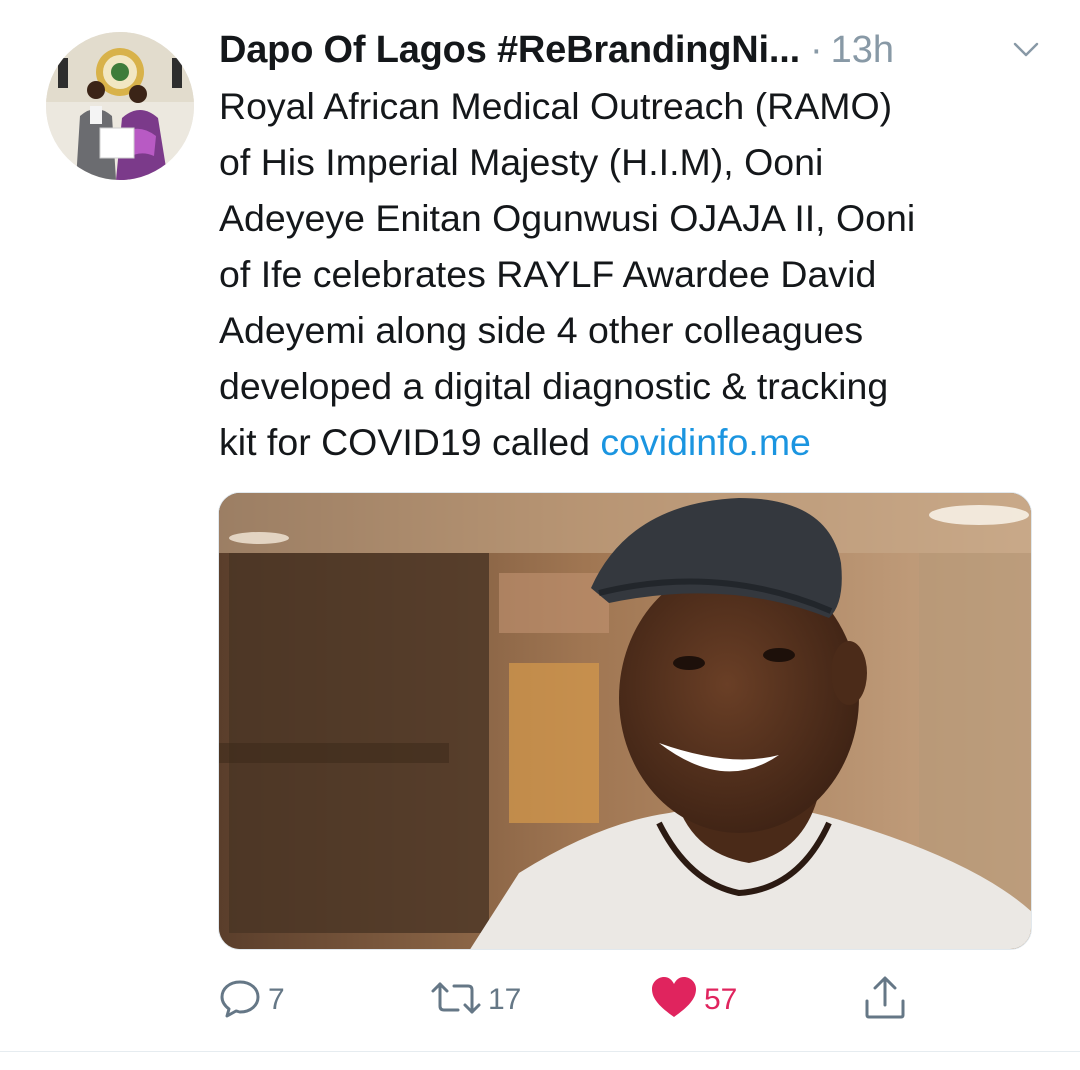 The height and width of the screenshot is (1070, 1080). What do you see at coordinates (240, 1000) in the screenshot?
I see `reply-icon` at bounding box center [240, 1000].